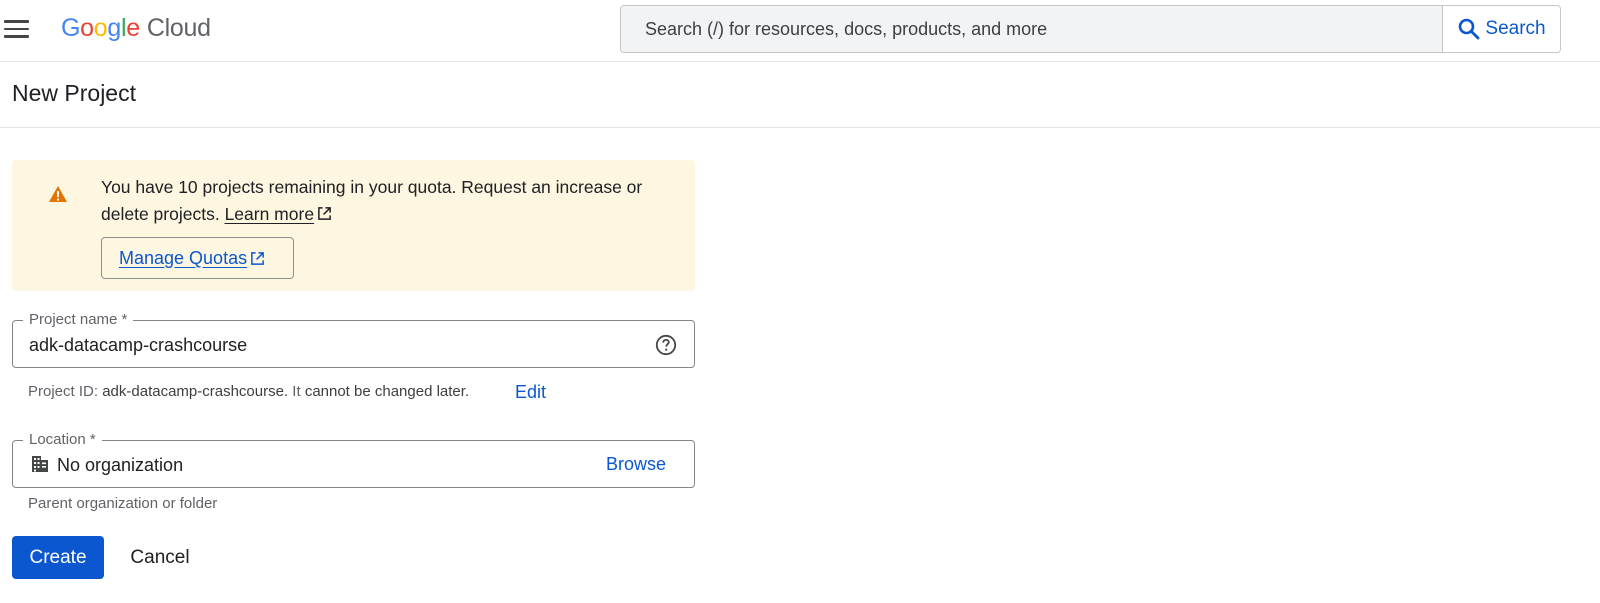  What do you see at coordinates (353, 459) in the screenshot?
I see `location-field: Location * No organization Browse` at bounding box center [353, 459].